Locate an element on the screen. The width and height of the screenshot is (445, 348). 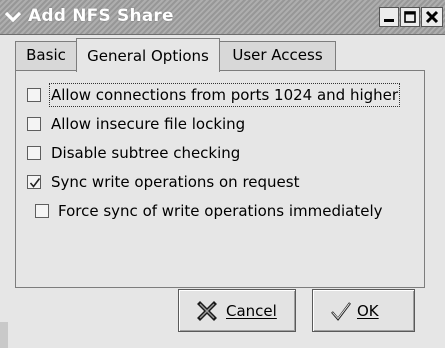
ok-button: OK is located at coordinates (363, 310).